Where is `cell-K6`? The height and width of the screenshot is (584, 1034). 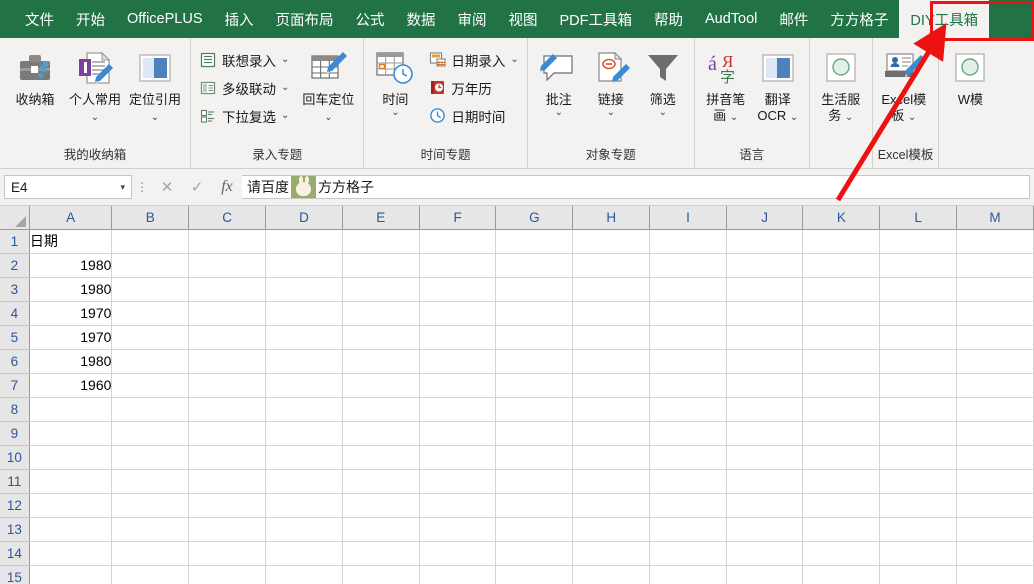
cell-K6 is located at coordinates (841, 361).